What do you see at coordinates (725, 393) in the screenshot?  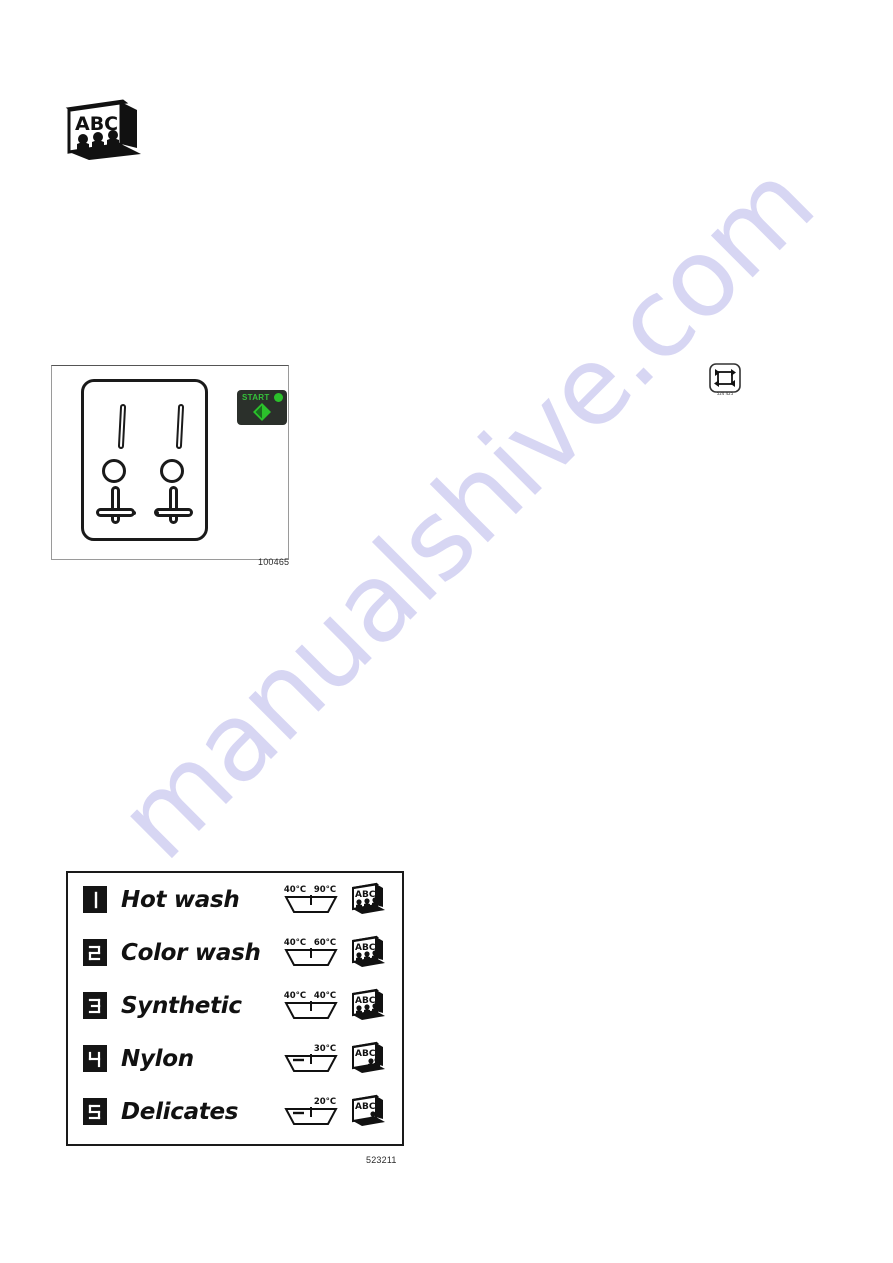 I see `svg-text: 524 425` at bounding box center [725, 393].